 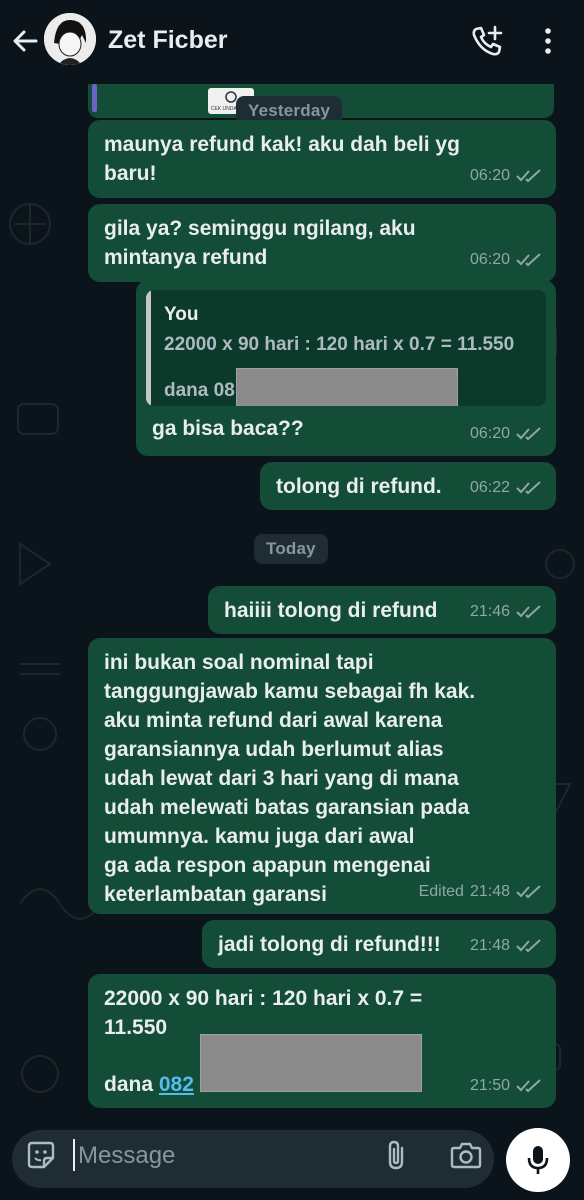 I want to click on camera-icon, so click(x=466, y=1155).